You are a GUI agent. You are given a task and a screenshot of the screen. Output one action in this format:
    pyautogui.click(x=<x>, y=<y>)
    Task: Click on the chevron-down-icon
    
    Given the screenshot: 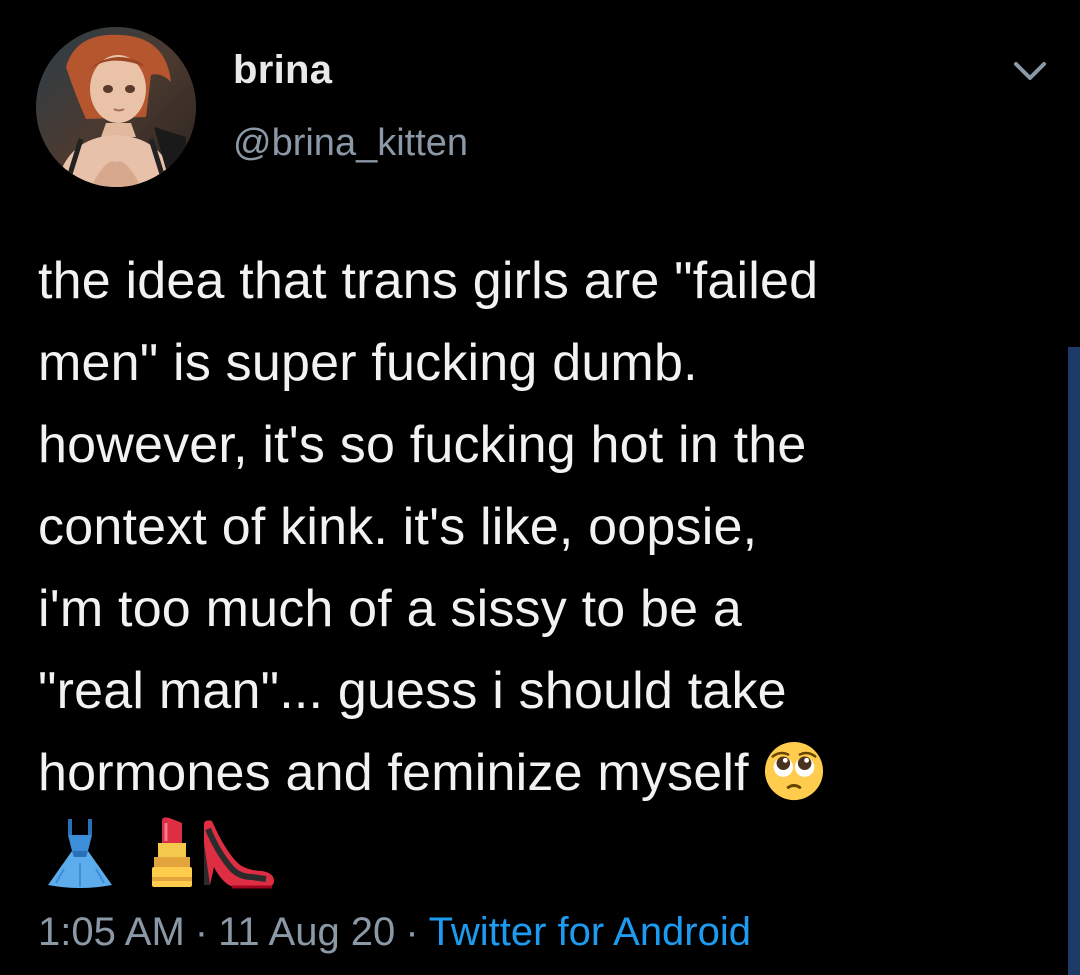 What is the action you would take?
    pyautogui.click(x=1030, y=71)
    